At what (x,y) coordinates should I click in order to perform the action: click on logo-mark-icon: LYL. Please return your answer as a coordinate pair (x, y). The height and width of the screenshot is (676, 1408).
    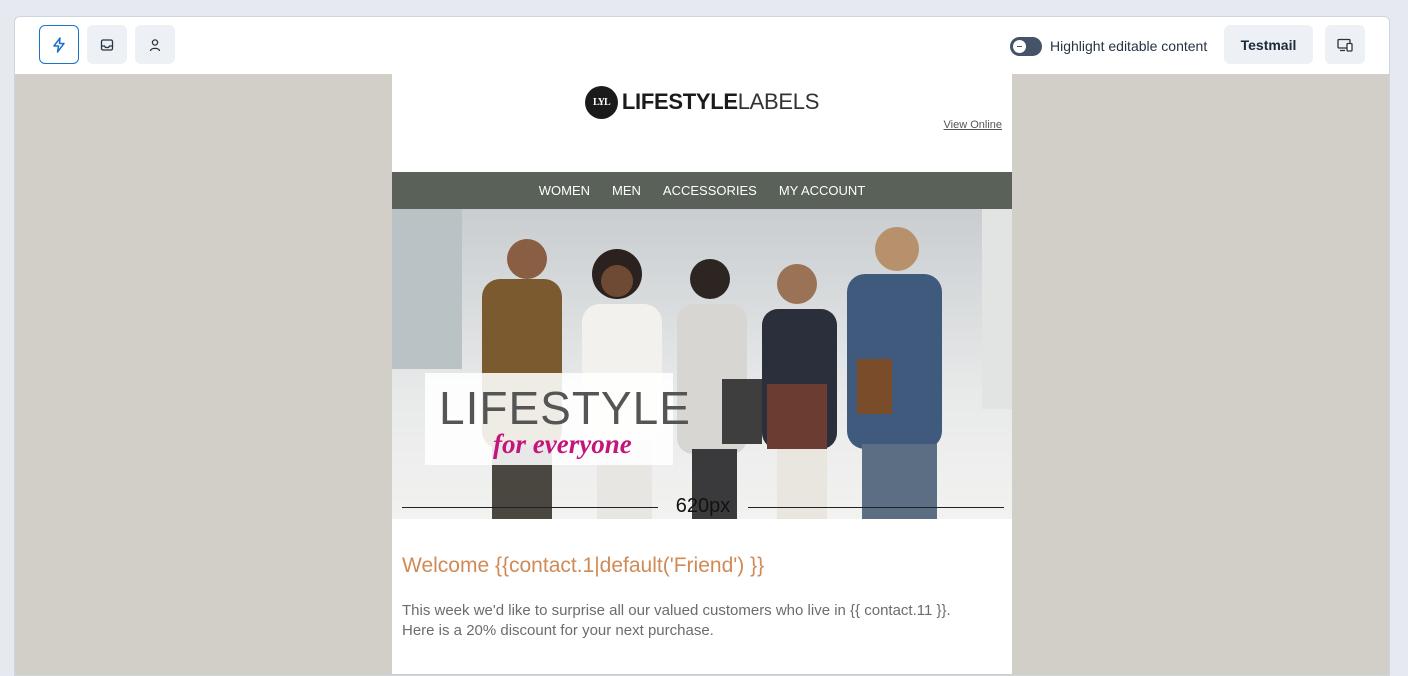
    Looking at the image, I should click on (601, 102).